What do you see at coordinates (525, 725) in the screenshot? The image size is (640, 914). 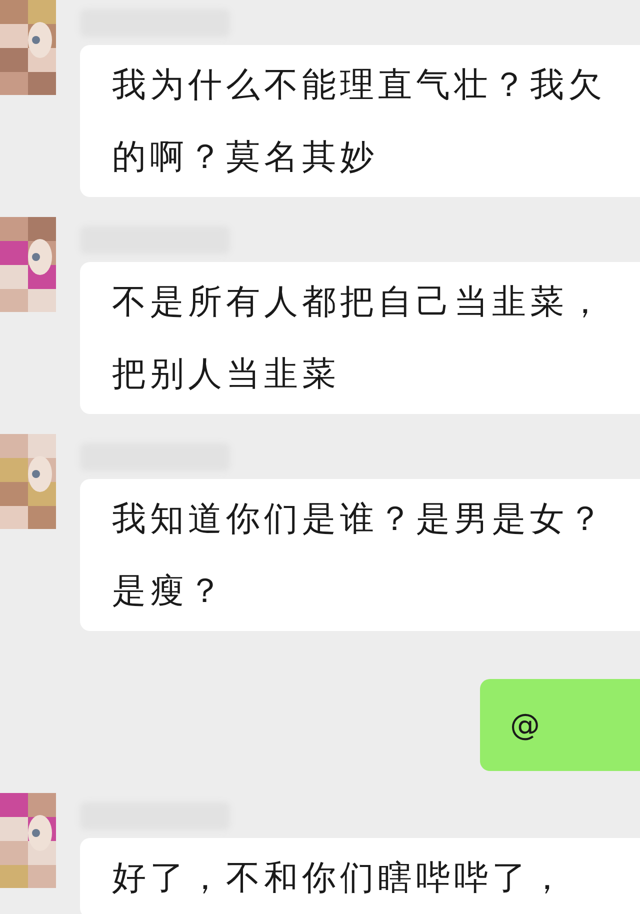 I see `message-text: @` at bounding box center [525, 725].